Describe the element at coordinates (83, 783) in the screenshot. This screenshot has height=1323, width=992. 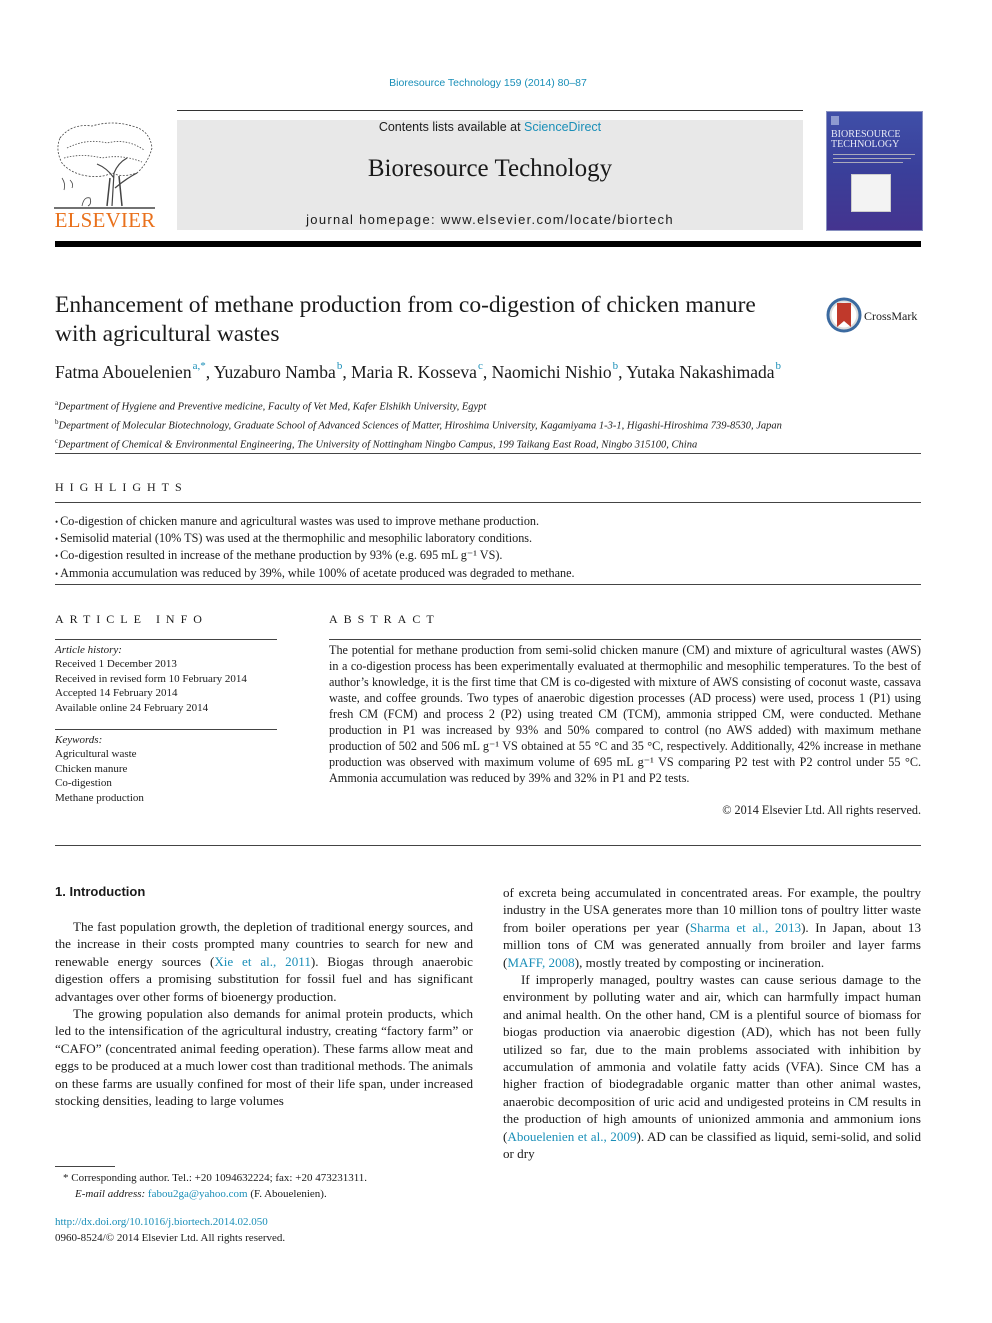
I see `keyword: Co-digestion` at that location.